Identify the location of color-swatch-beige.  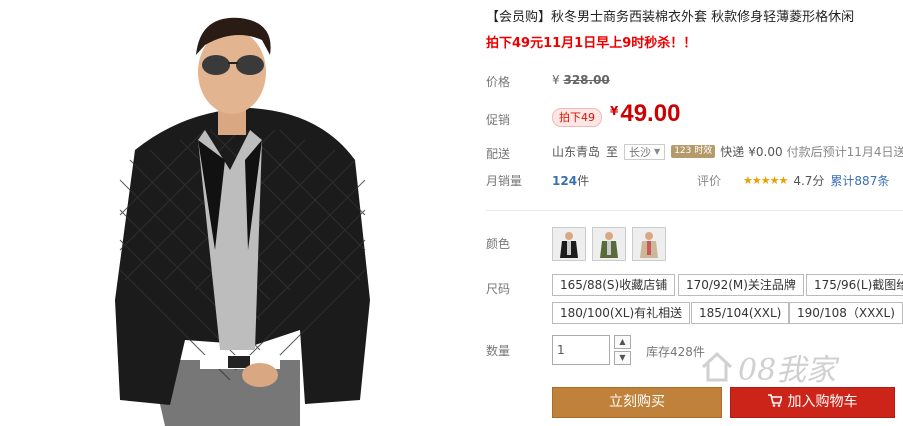
(649, 244).